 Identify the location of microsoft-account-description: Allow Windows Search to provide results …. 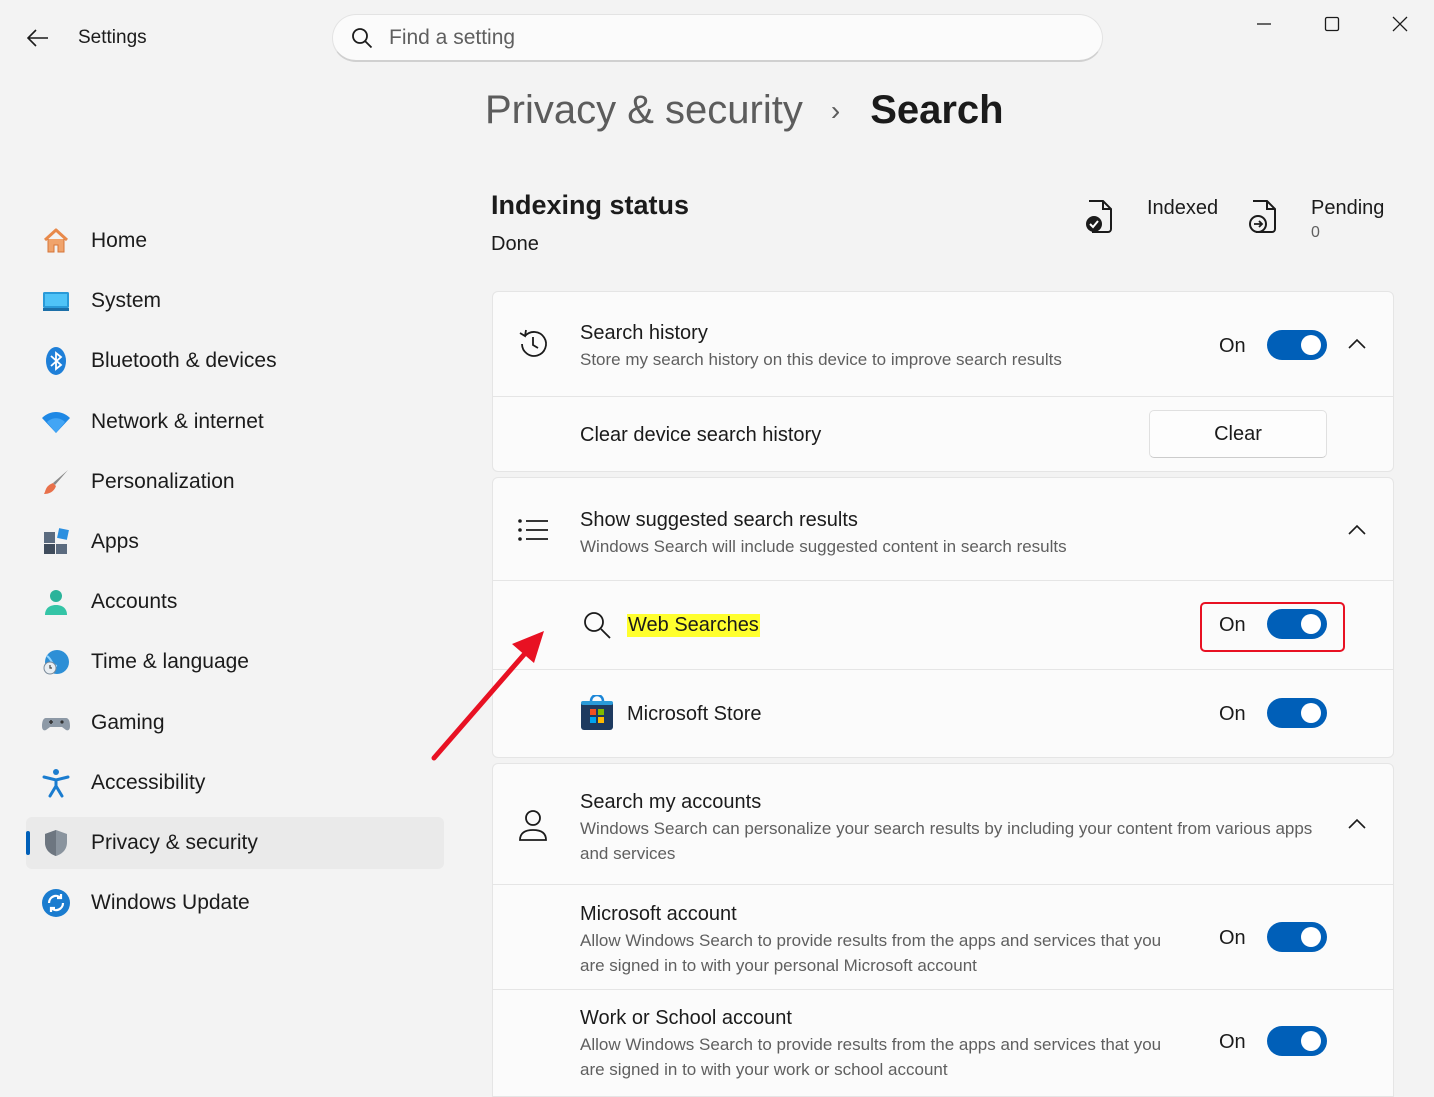
(871, 953).